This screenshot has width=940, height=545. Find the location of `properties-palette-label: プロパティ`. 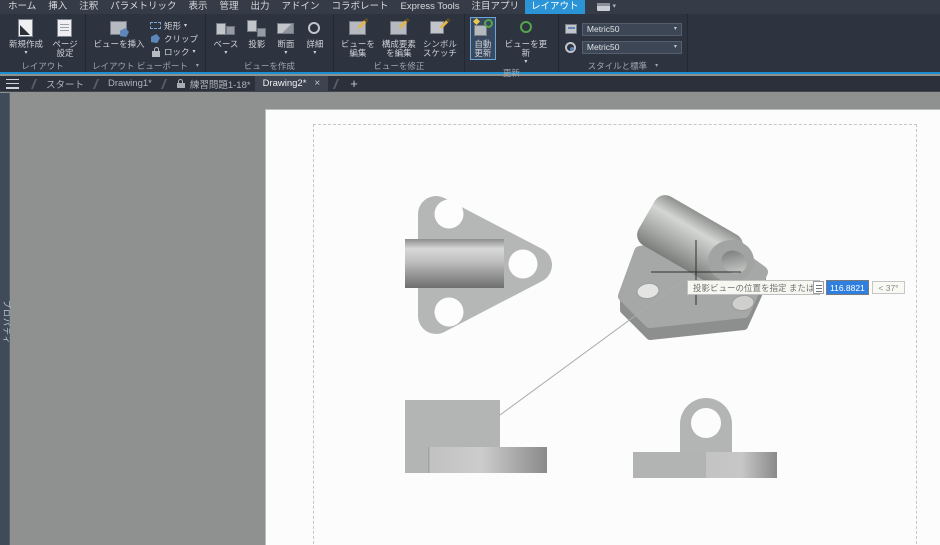

properties-palette-label: プロパティ is located at coordinates (6, 322).